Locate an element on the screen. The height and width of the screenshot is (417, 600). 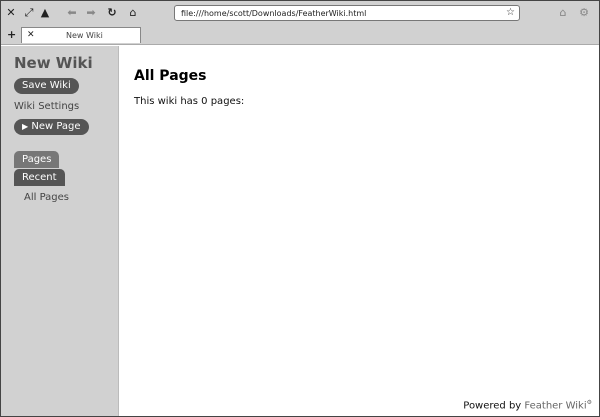
bookmark-star-icon: ☆ is located at coordinates (510, 13).